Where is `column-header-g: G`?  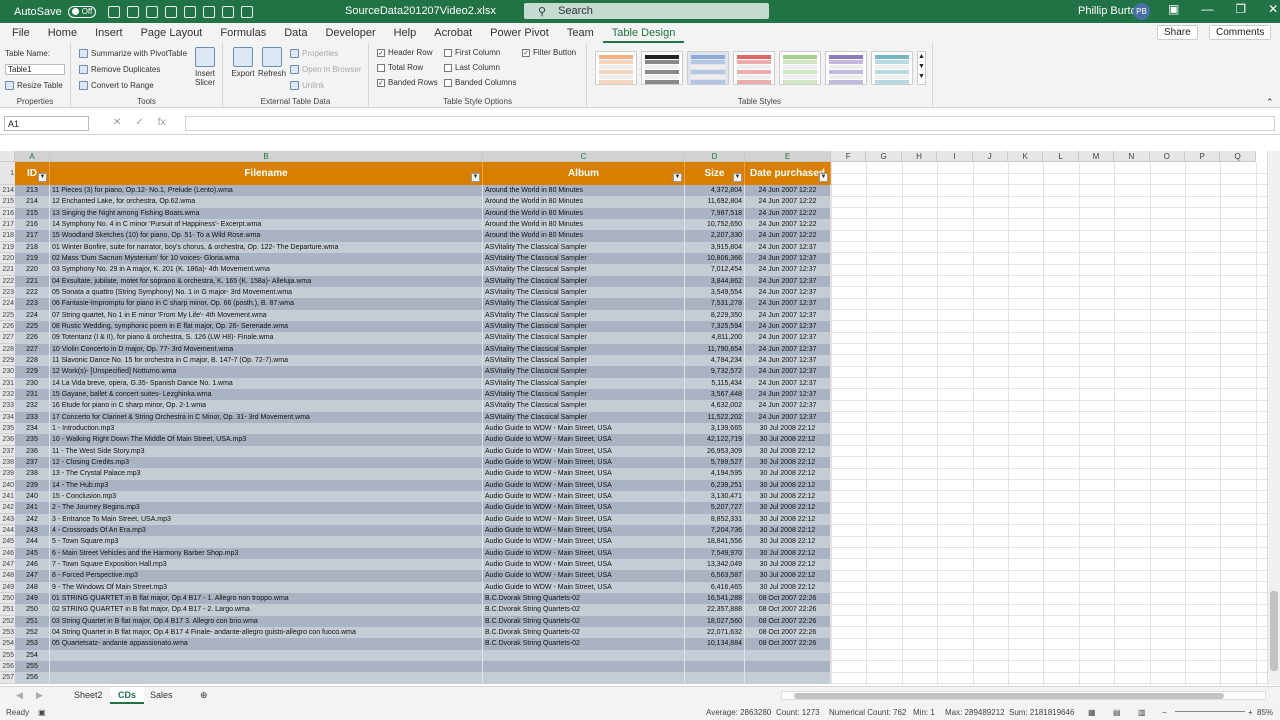 column-header-g: G is located at coordinates (884, 156).